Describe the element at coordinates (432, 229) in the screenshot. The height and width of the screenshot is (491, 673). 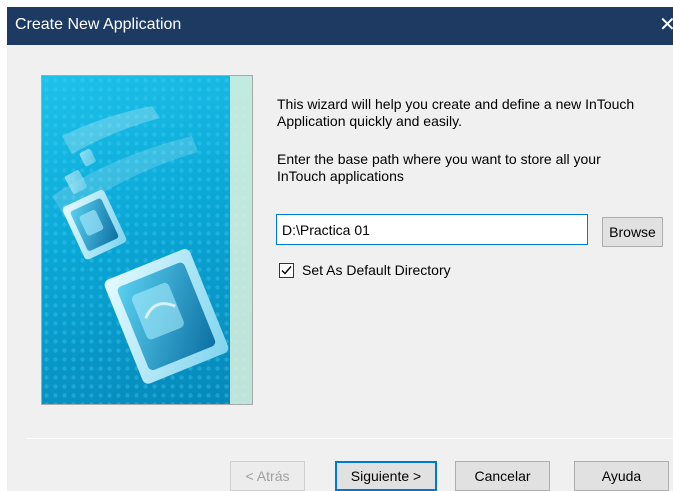
I see `base-path-input` at that location.